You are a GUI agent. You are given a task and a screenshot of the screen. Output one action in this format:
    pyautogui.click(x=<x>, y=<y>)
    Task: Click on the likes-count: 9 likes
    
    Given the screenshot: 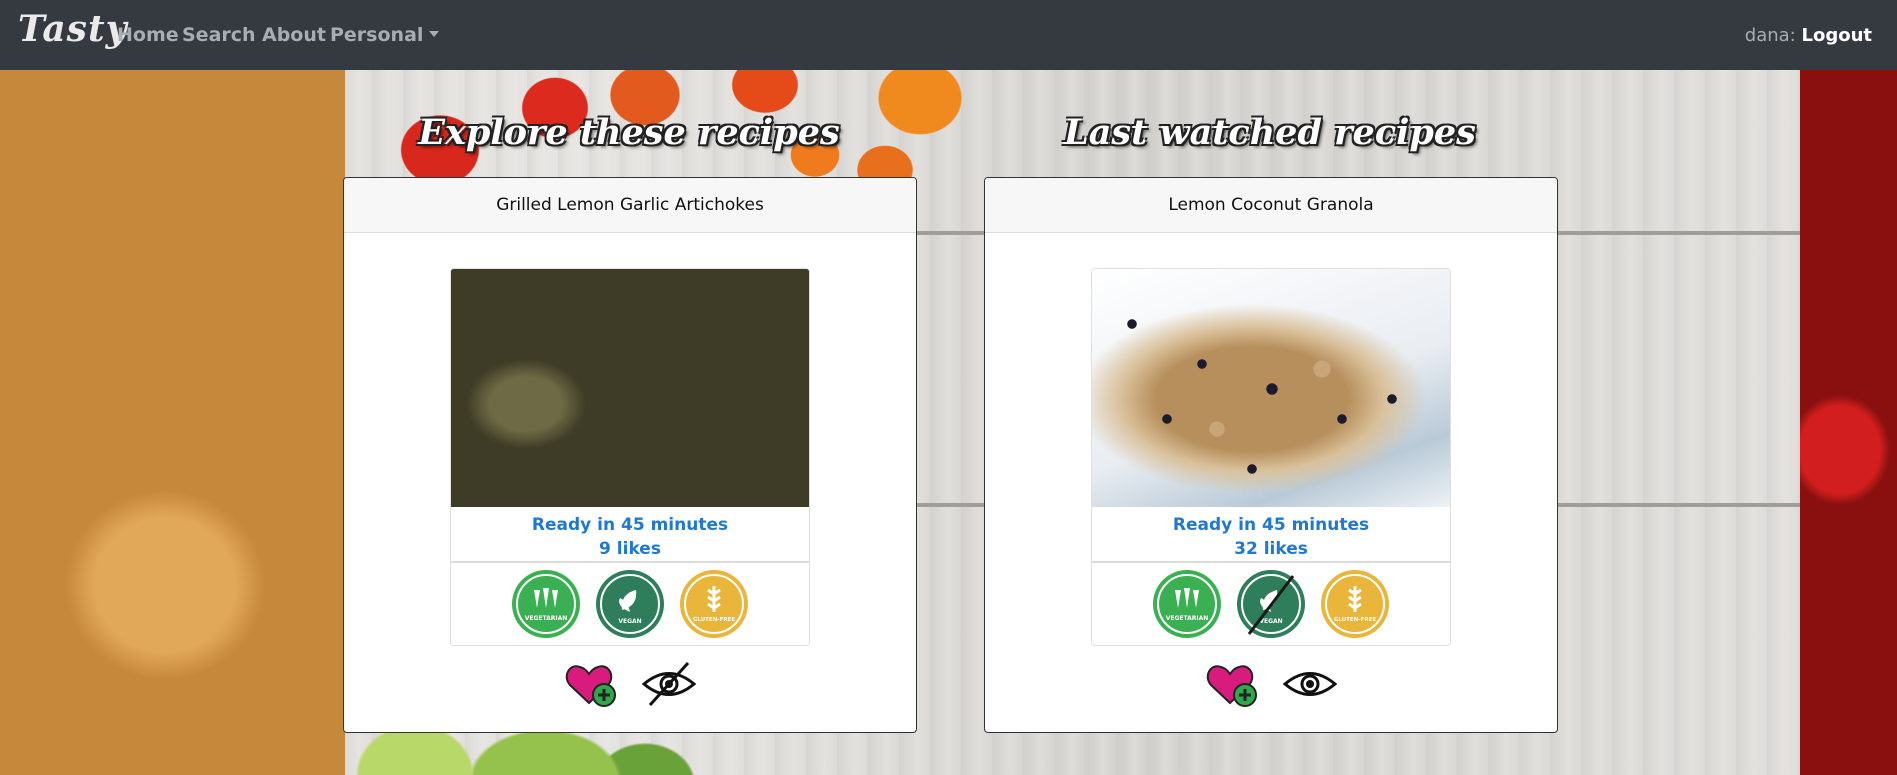 What is the action you would take?
    pyautogui.click(x=630, y=550)
    